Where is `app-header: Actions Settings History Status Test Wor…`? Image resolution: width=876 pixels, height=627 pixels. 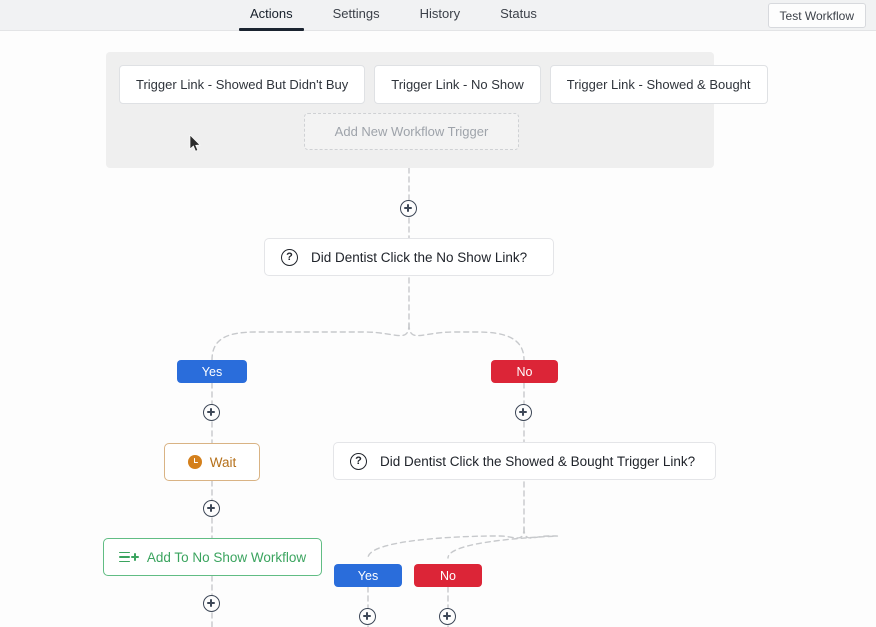 app-header: Actions Settings History Status Test Wor… is located at coordinates (438, 15).